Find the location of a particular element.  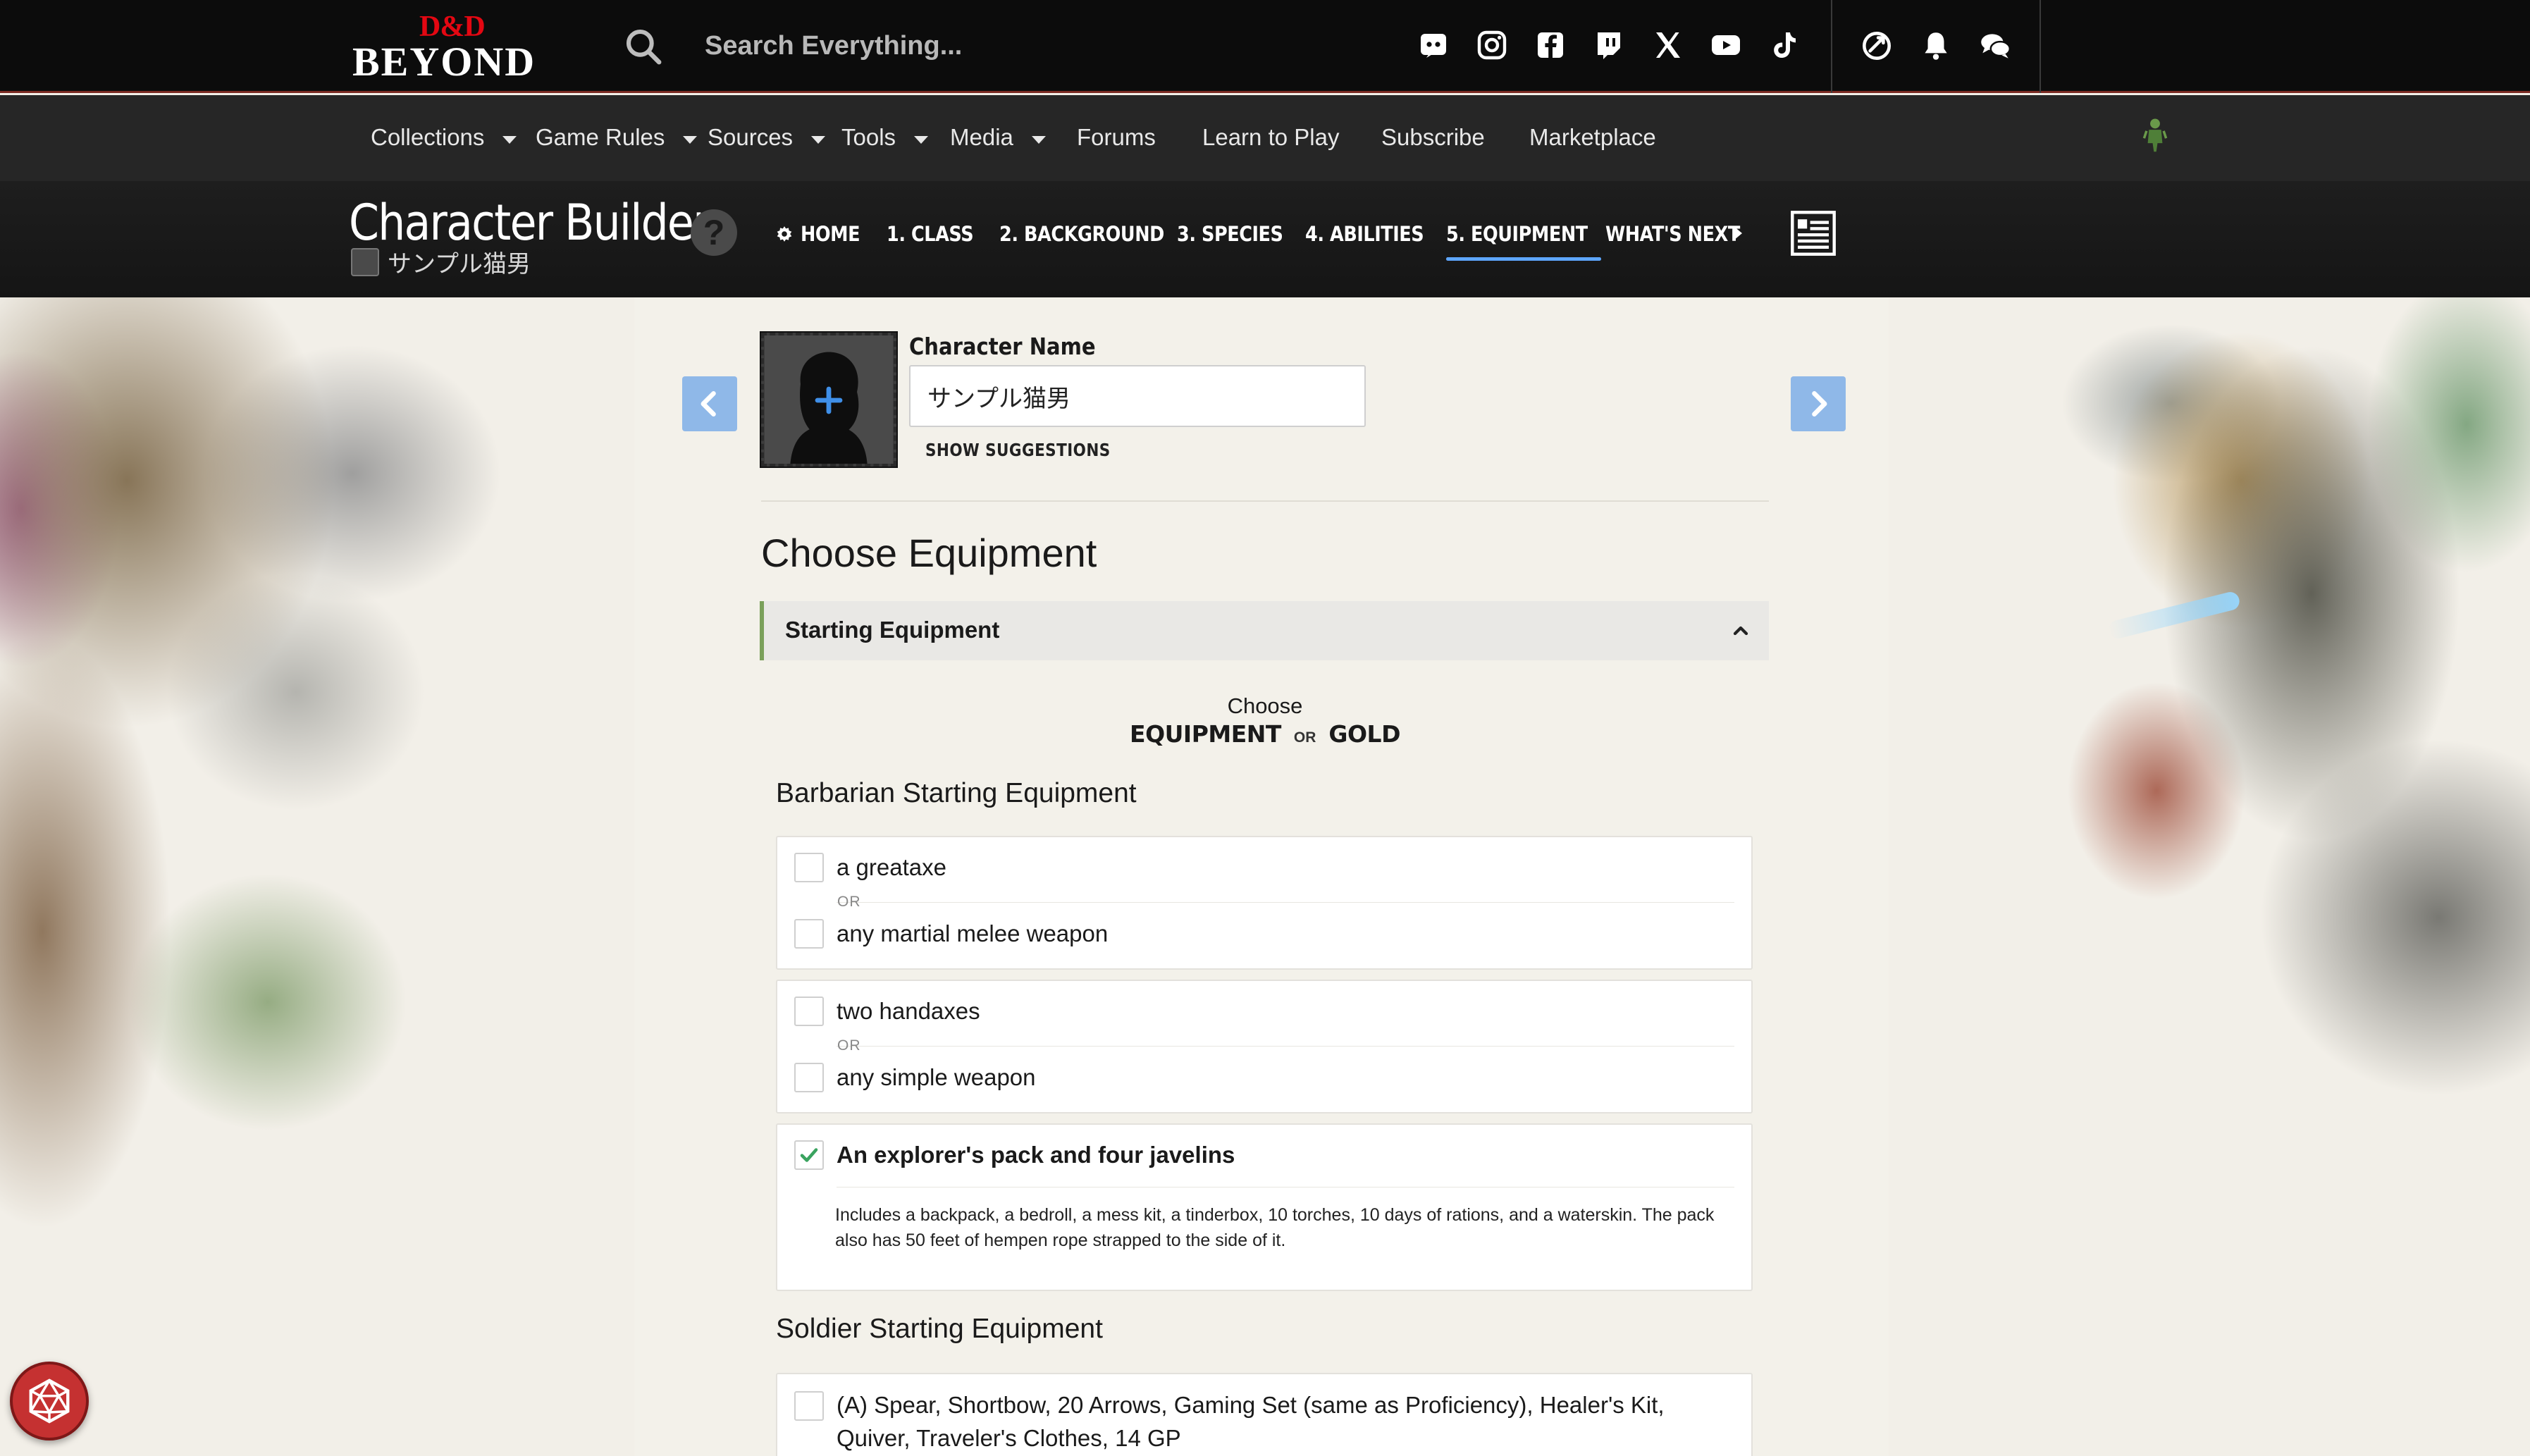

facebook-icon is located at coordinates (1551, 45).